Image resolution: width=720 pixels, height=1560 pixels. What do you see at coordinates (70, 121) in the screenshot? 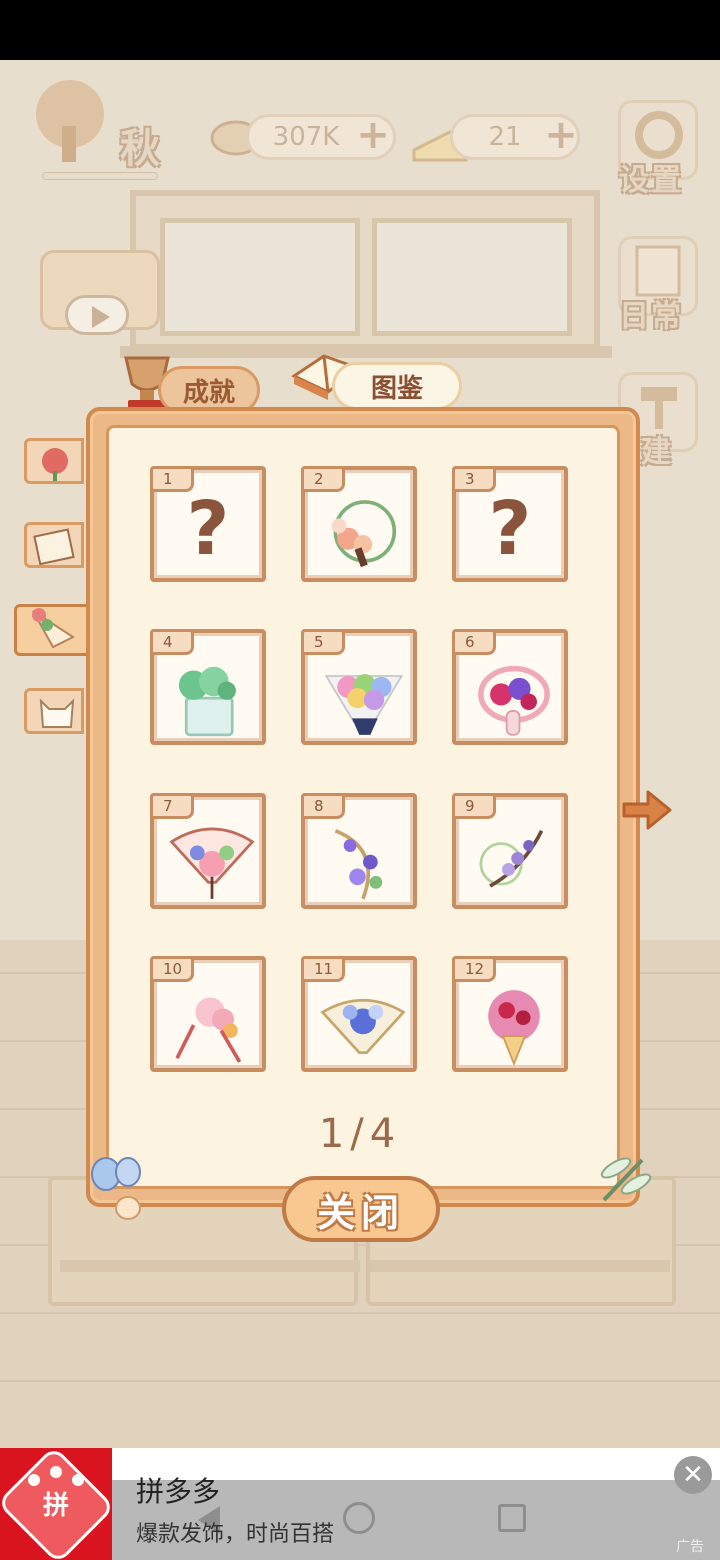
I see `tree-icon` at bounding box center [70, 121].